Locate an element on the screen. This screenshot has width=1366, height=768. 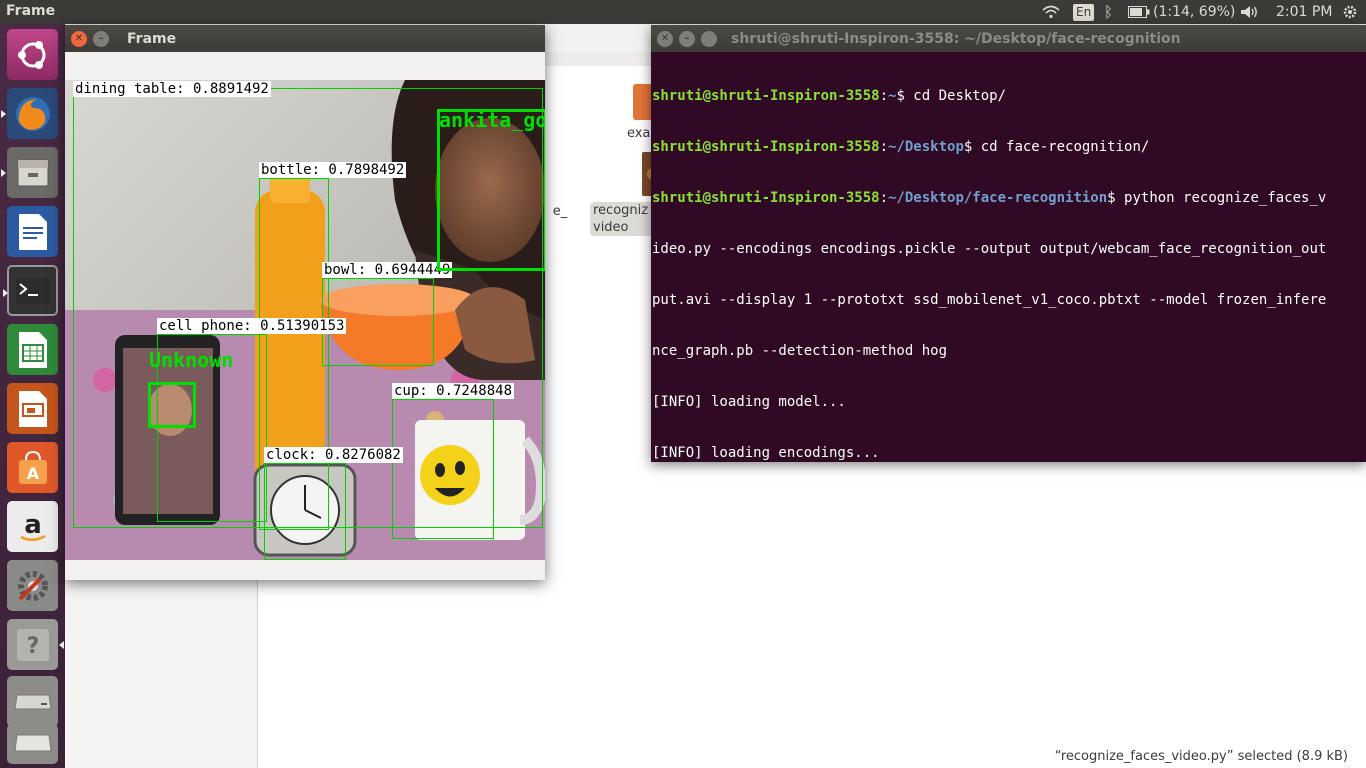
volume-icon is located at coordinates (1250, 12).